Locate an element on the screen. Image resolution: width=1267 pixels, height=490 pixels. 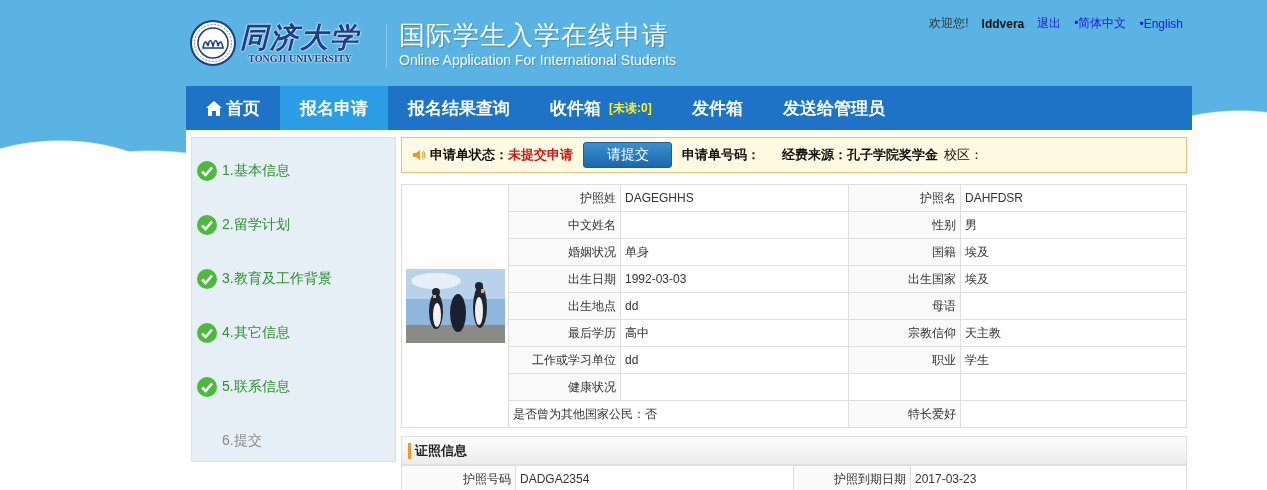
field-statement: 是否曾为其他国家公民：否 is located at coordinates (585, 413).